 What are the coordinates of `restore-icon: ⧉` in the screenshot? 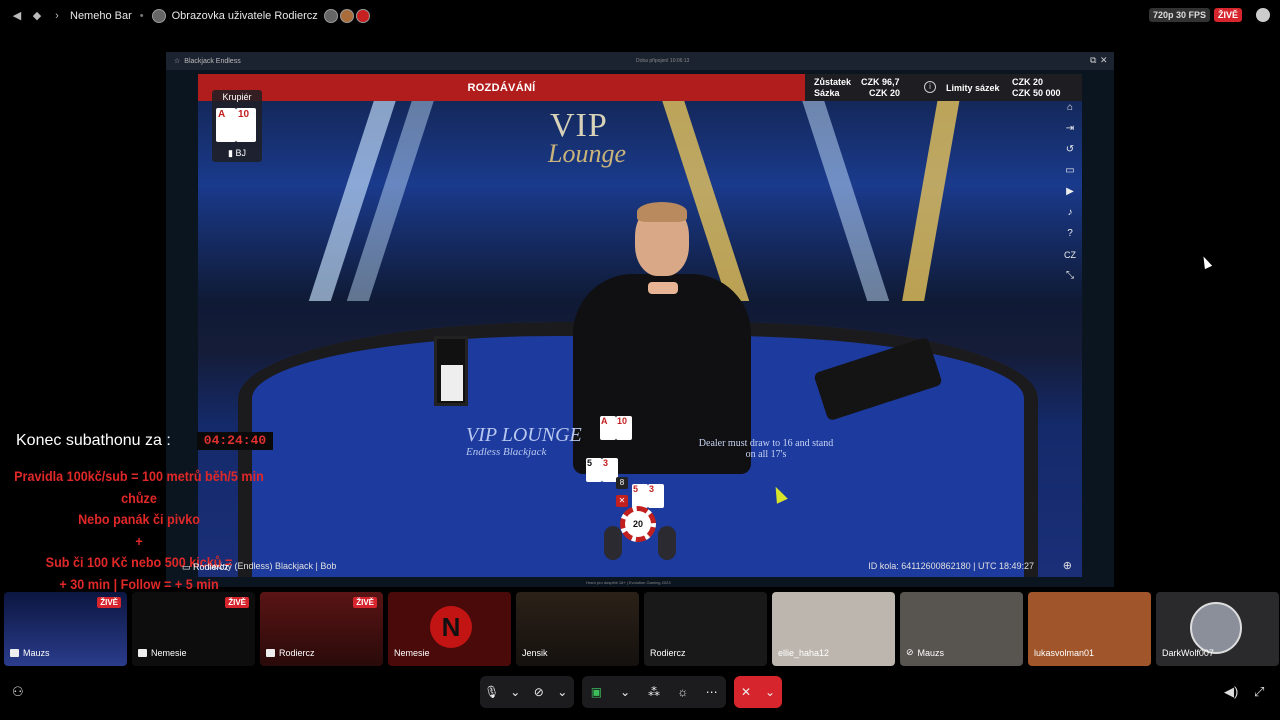 It's located at (1093, 60).